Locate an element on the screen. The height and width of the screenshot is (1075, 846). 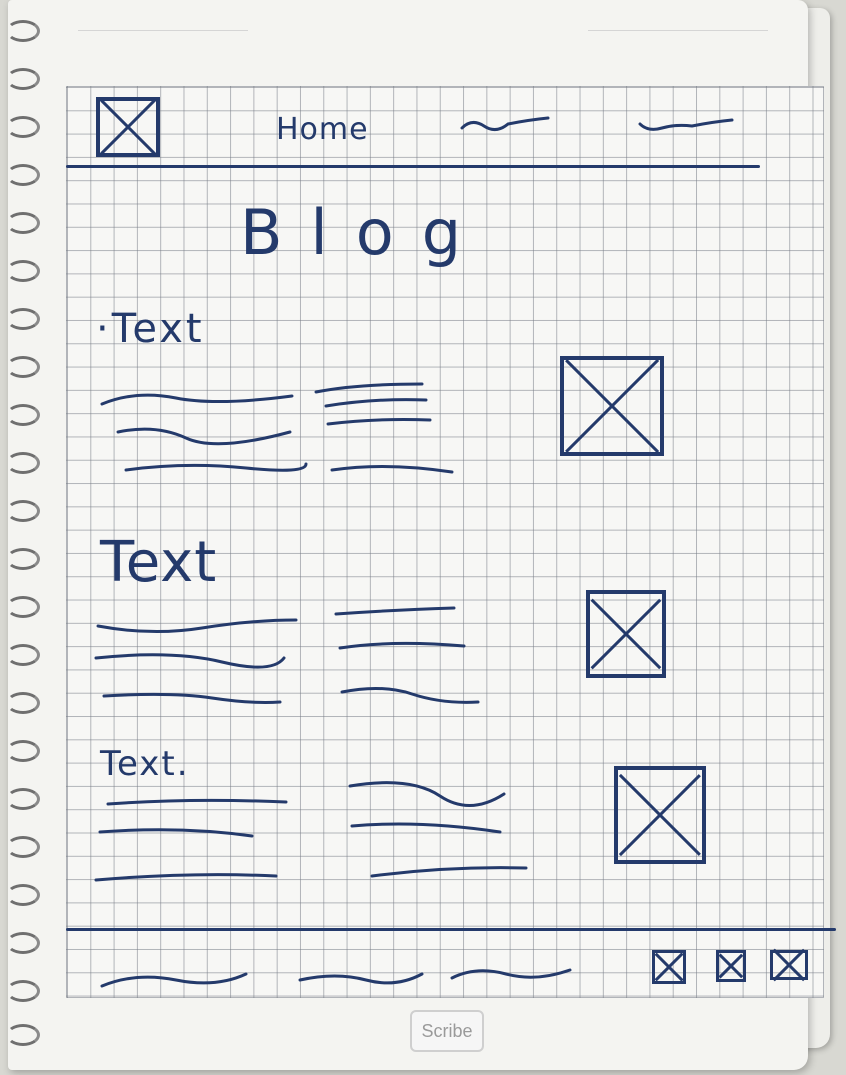
spiral-binding is located at coordinates (20, 540).